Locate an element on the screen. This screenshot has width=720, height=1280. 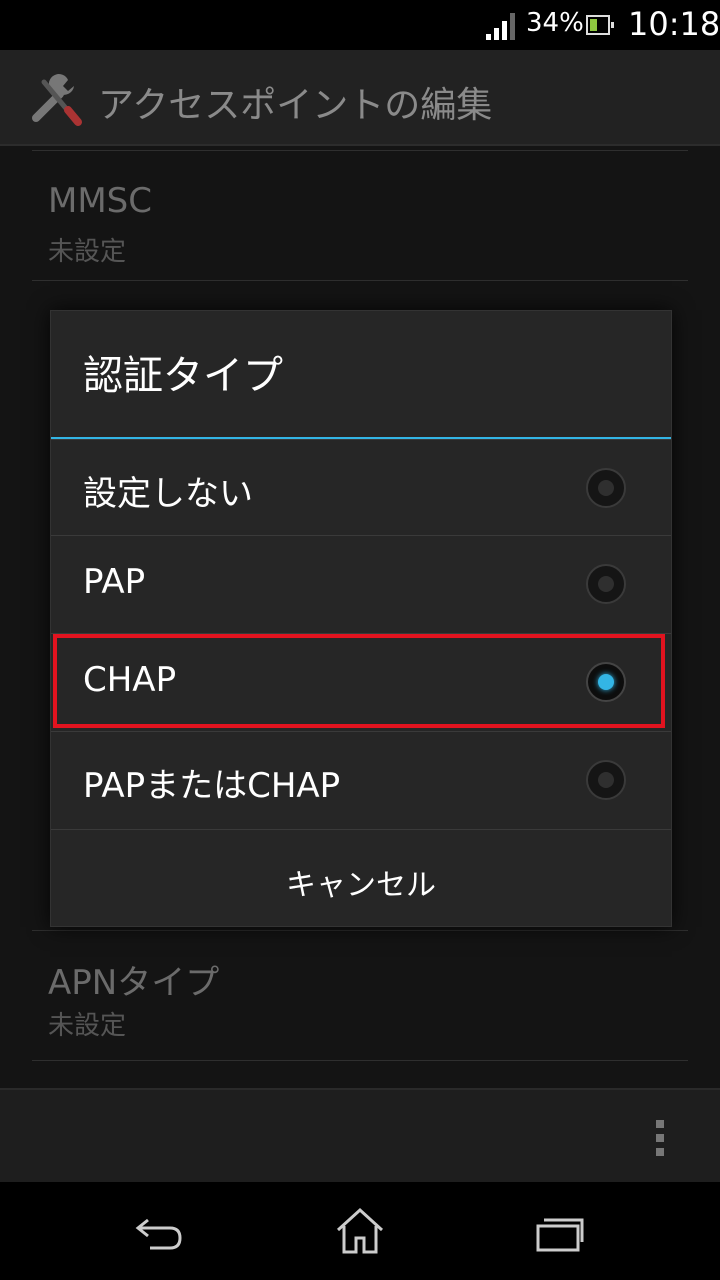
cancel-label: キャンセル is located at coordinates (361, 885).